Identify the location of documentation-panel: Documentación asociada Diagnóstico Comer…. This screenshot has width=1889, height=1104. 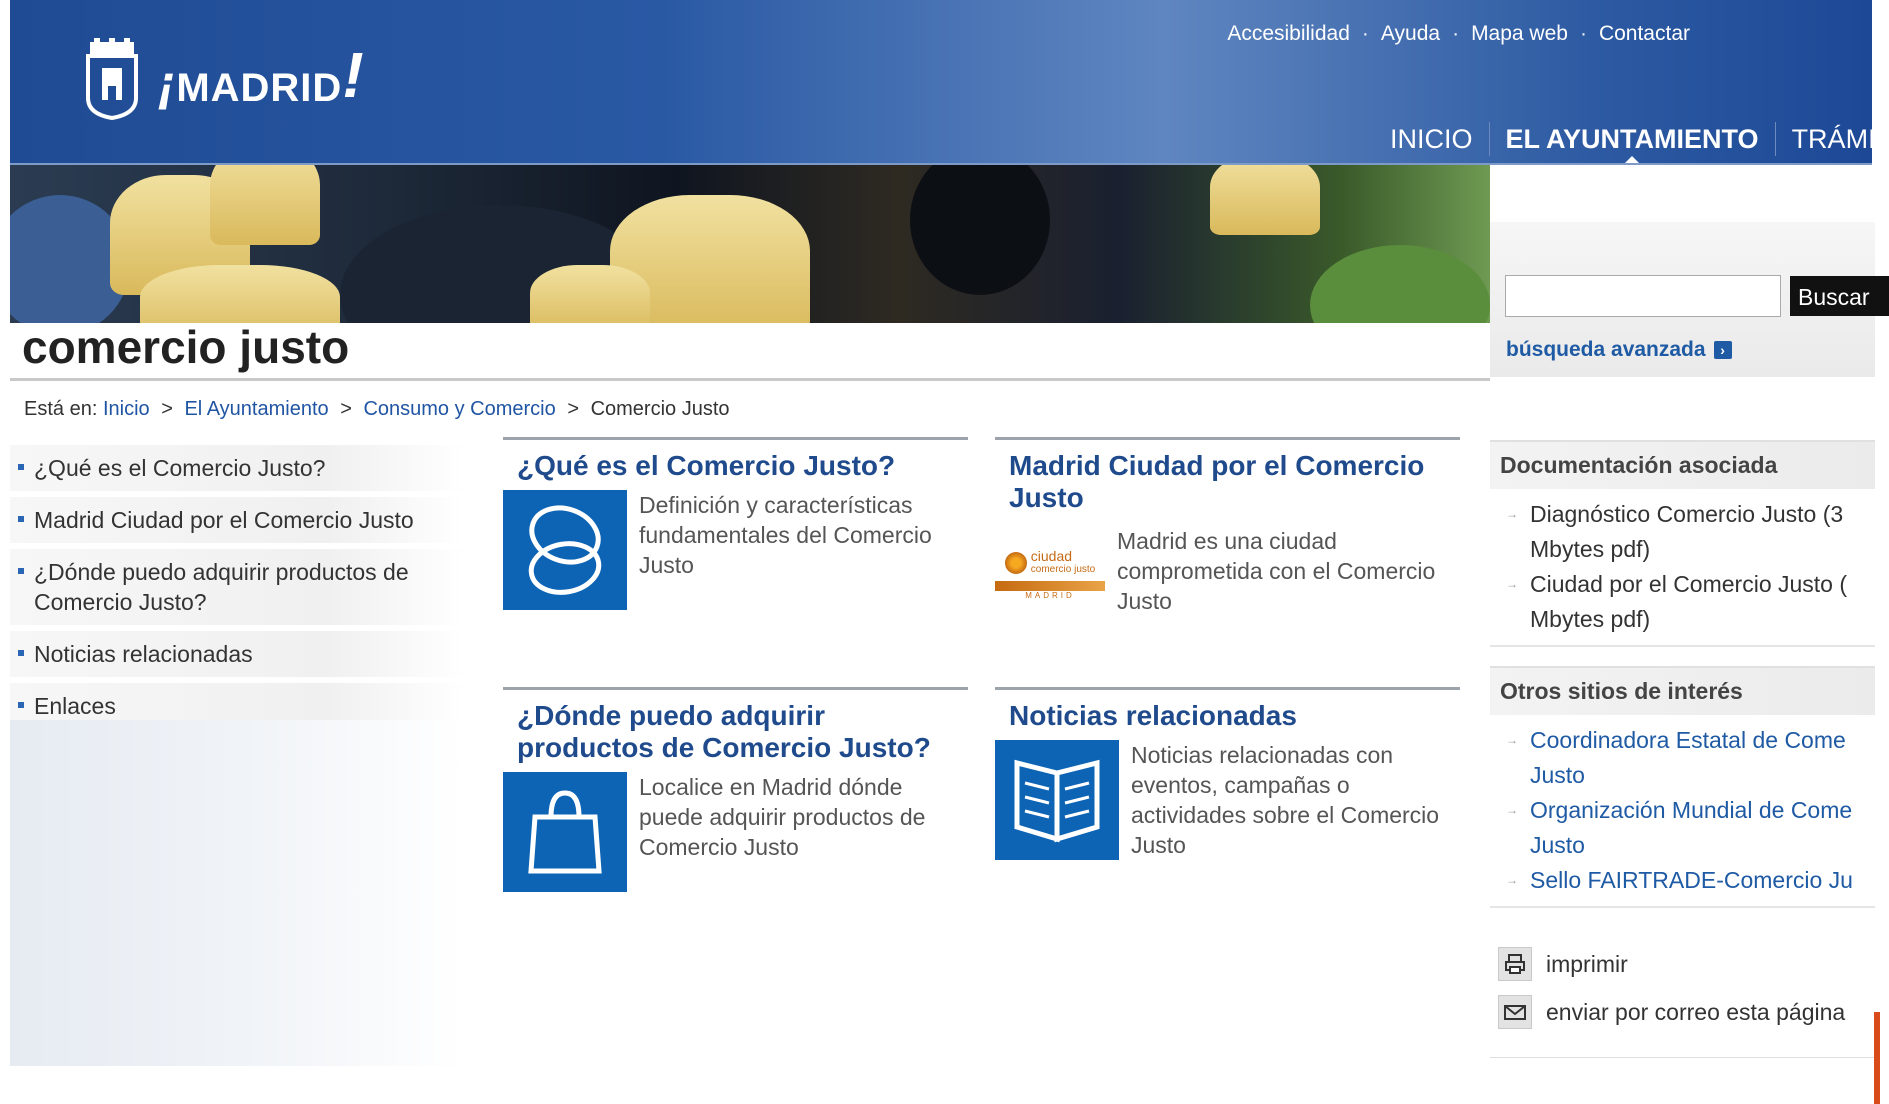
(1682, 543).